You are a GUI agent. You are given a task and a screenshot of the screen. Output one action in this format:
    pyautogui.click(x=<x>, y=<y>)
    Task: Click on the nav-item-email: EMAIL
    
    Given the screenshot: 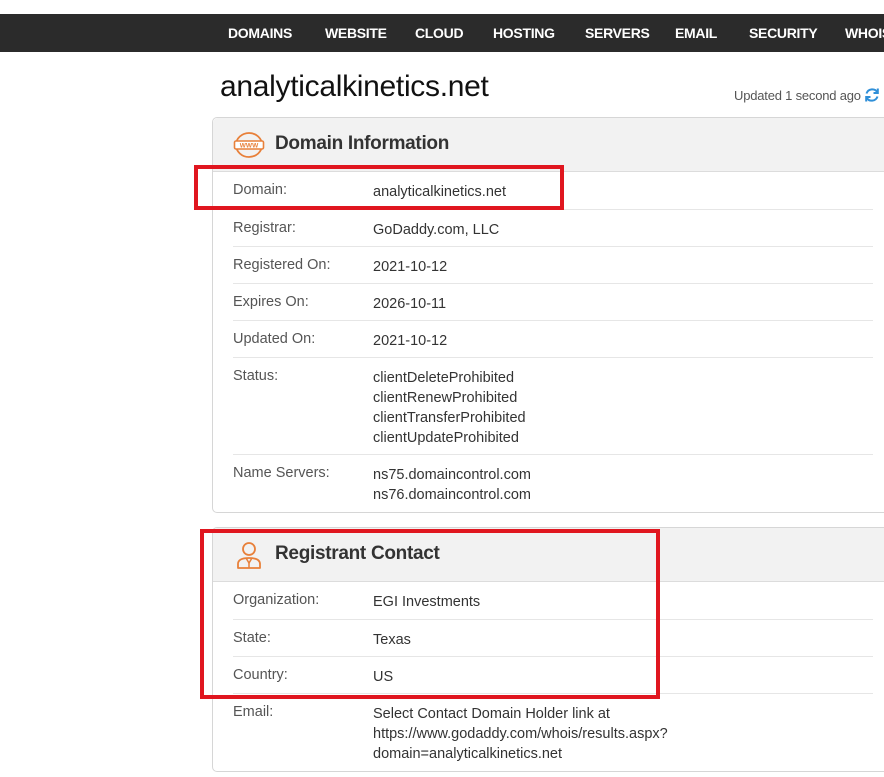 What is the action you would take?
    pyautogui.click(x=696, y=33)
    